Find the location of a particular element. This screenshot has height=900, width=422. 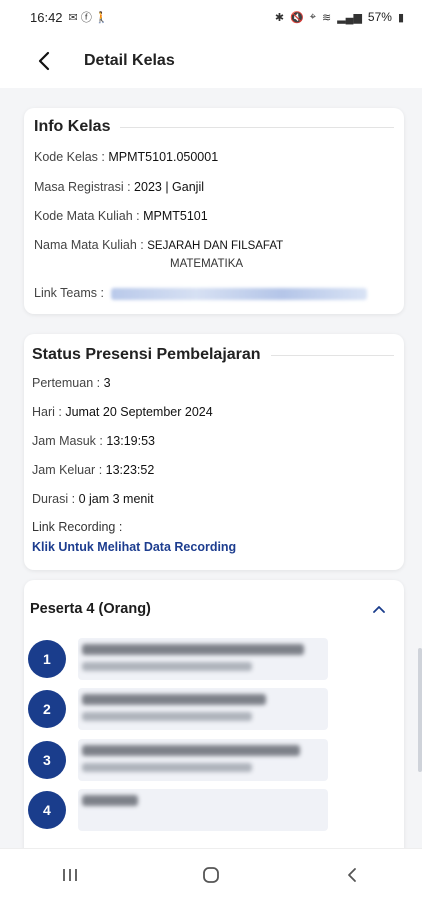

peserta-item: 2 is located at coordinates (178, 709).